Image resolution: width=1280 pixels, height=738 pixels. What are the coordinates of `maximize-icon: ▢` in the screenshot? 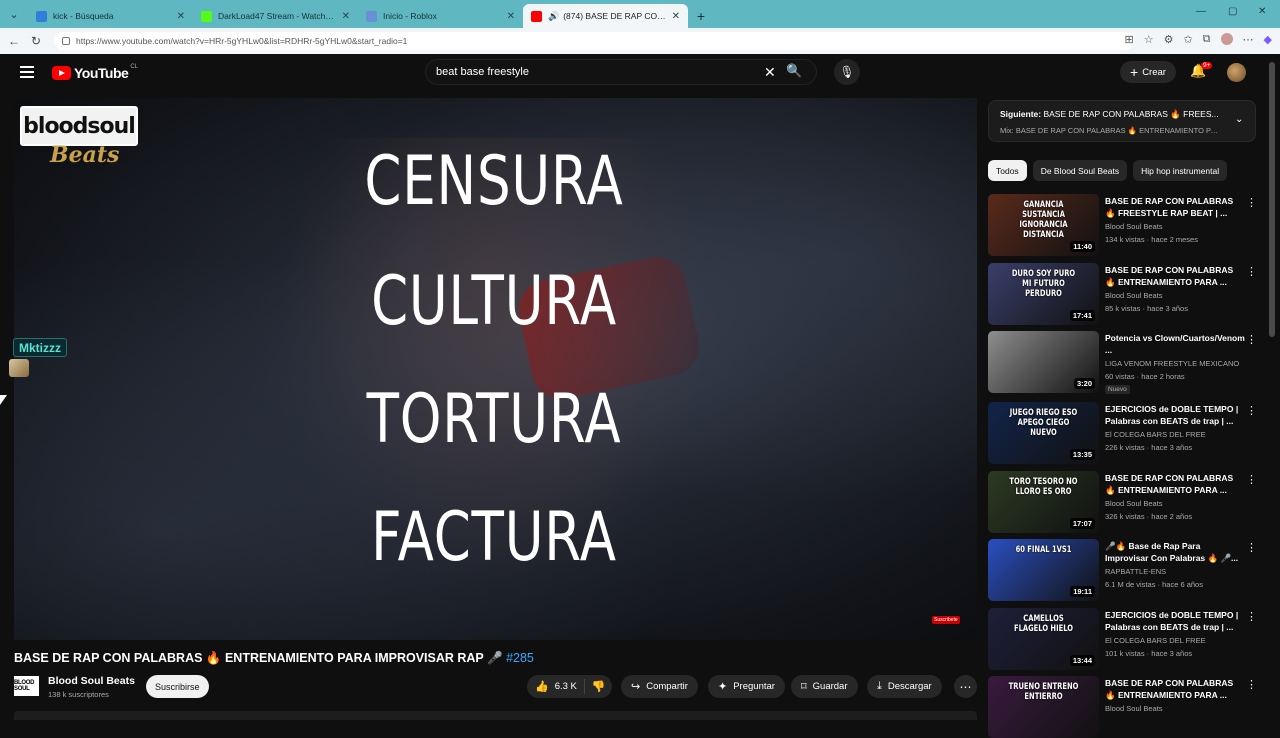 It's located at (1232, 11).